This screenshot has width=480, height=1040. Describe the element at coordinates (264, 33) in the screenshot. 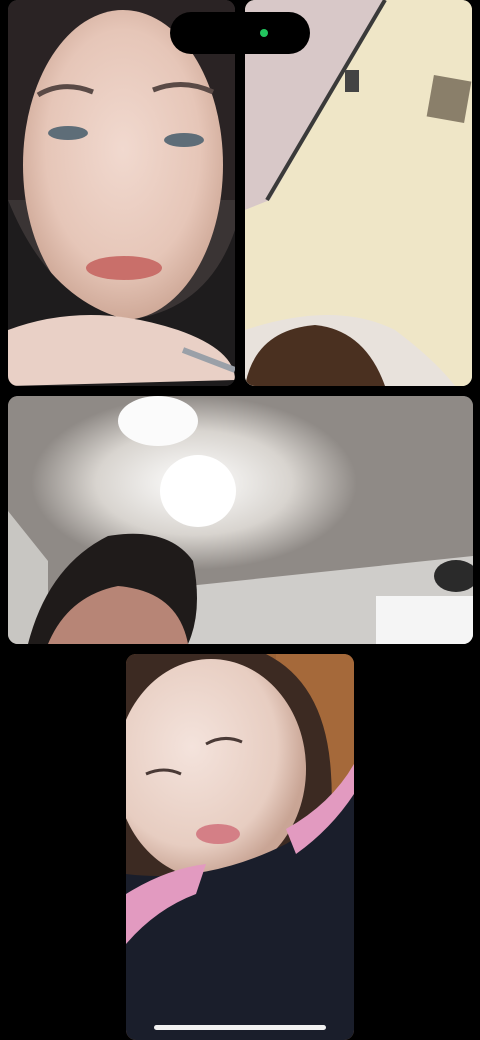

I see `camera-in-use-indicator-icon` at that location.